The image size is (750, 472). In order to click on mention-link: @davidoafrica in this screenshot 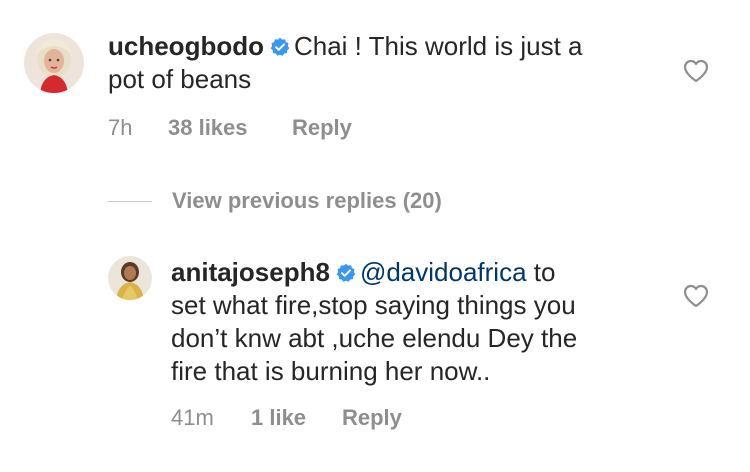, I will do `click(443, 272)`.